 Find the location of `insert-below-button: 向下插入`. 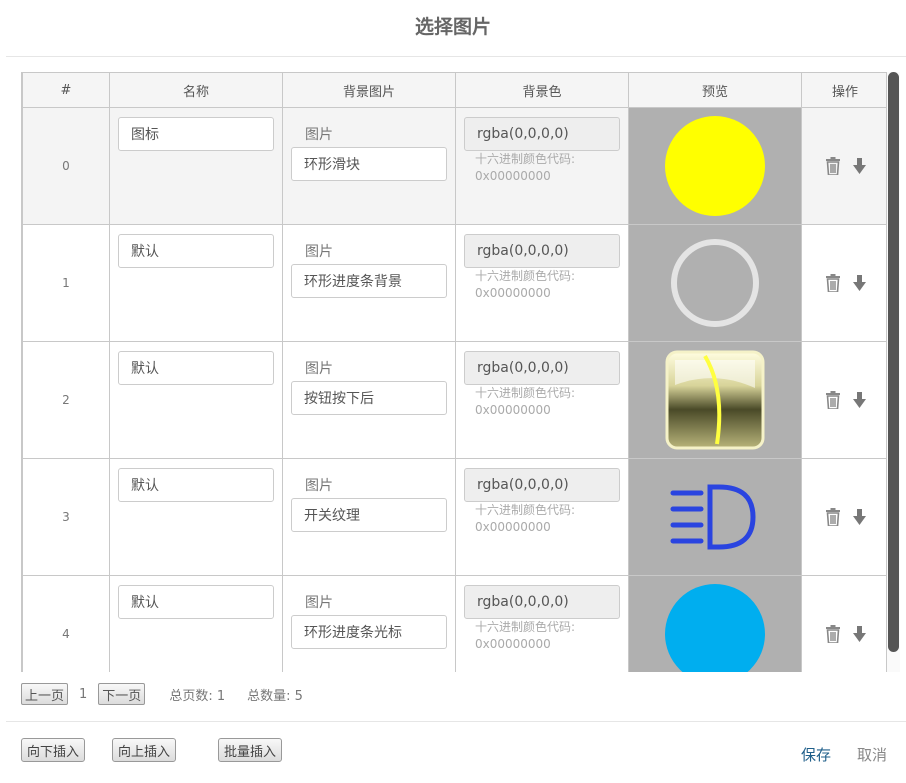

insert-below-button: 向下插入 is located at coordinates (53, 750).